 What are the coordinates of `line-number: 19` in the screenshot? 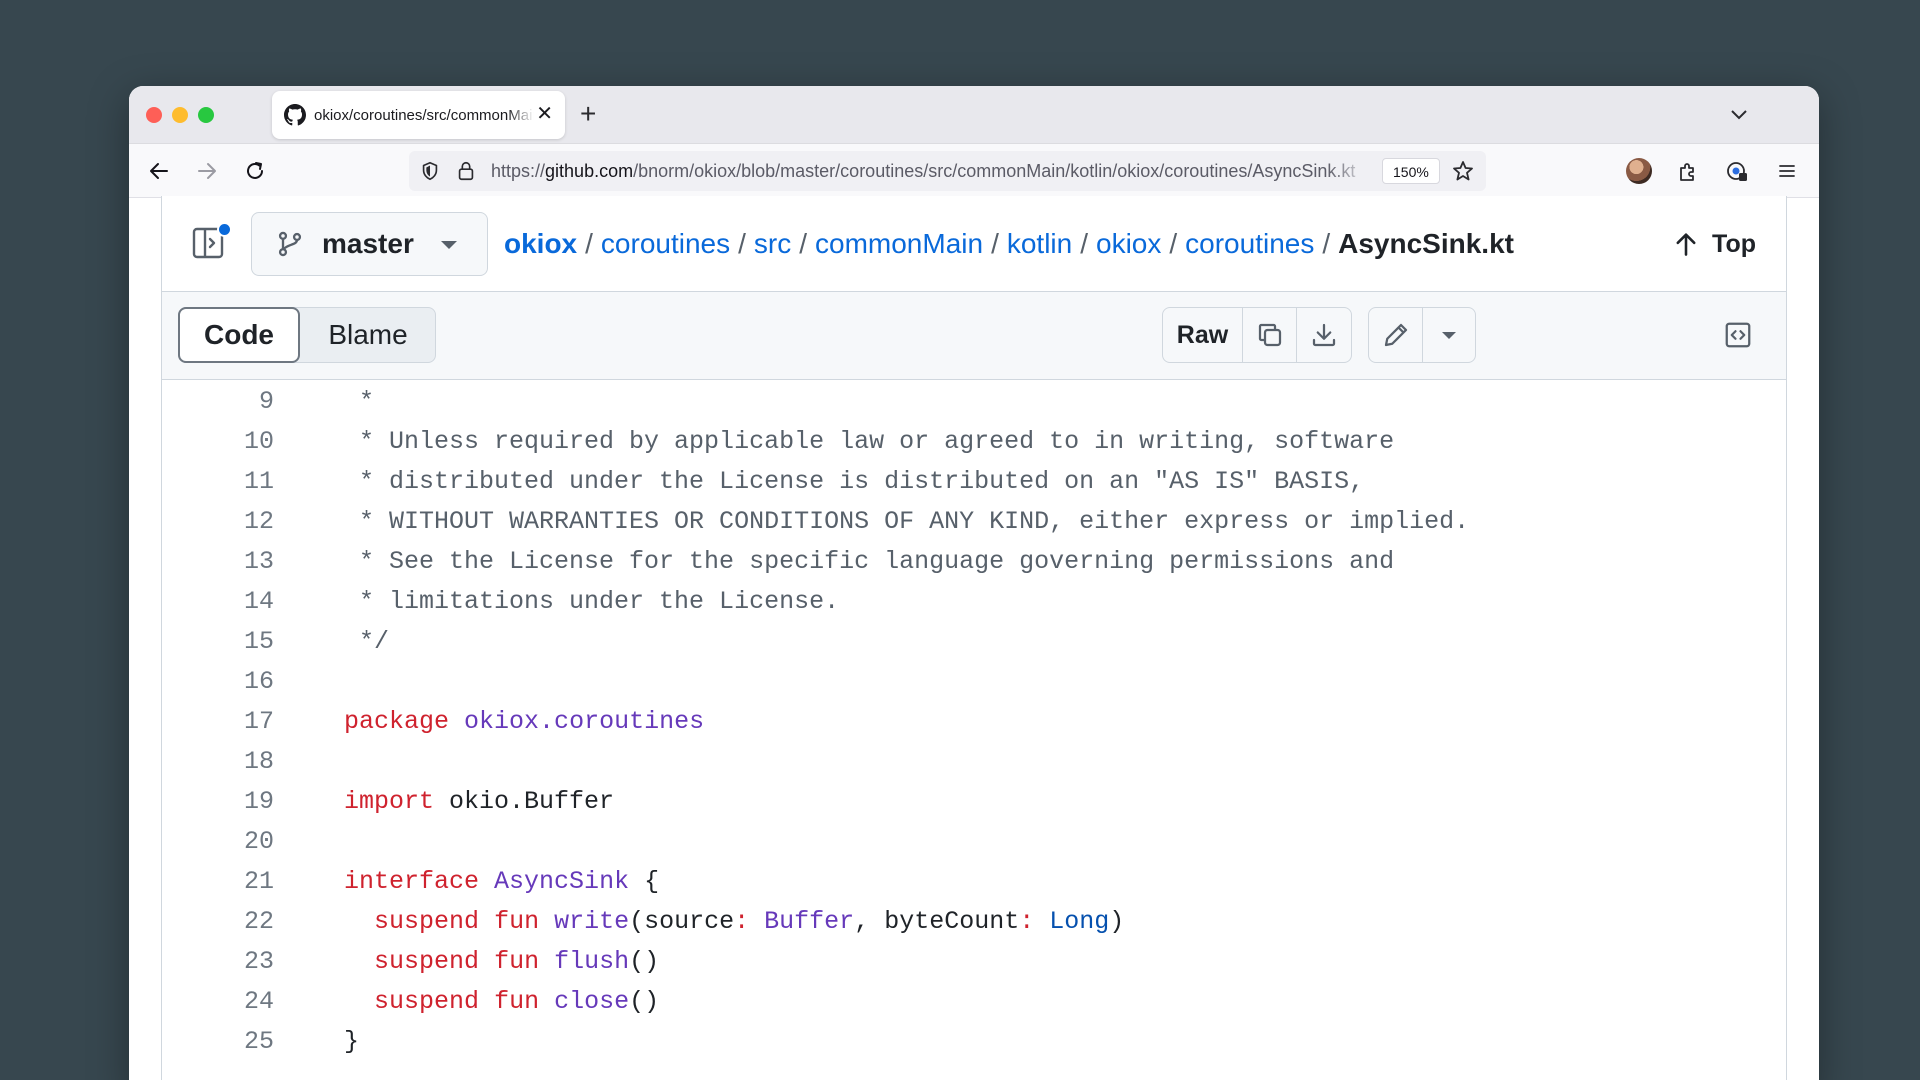 It's located at (218, 802).